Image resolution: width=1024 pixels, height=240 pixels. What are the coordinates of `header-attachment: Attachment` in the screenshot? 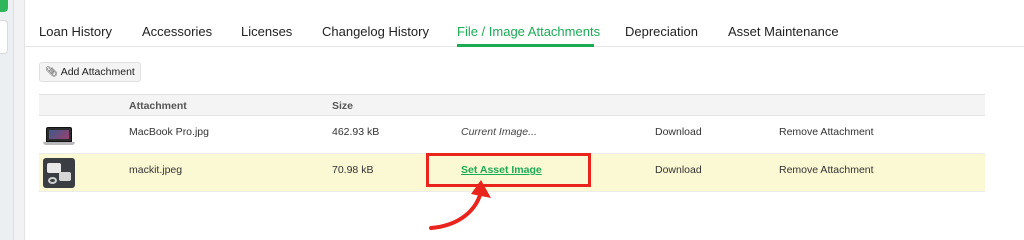 It's located at (158, 106).